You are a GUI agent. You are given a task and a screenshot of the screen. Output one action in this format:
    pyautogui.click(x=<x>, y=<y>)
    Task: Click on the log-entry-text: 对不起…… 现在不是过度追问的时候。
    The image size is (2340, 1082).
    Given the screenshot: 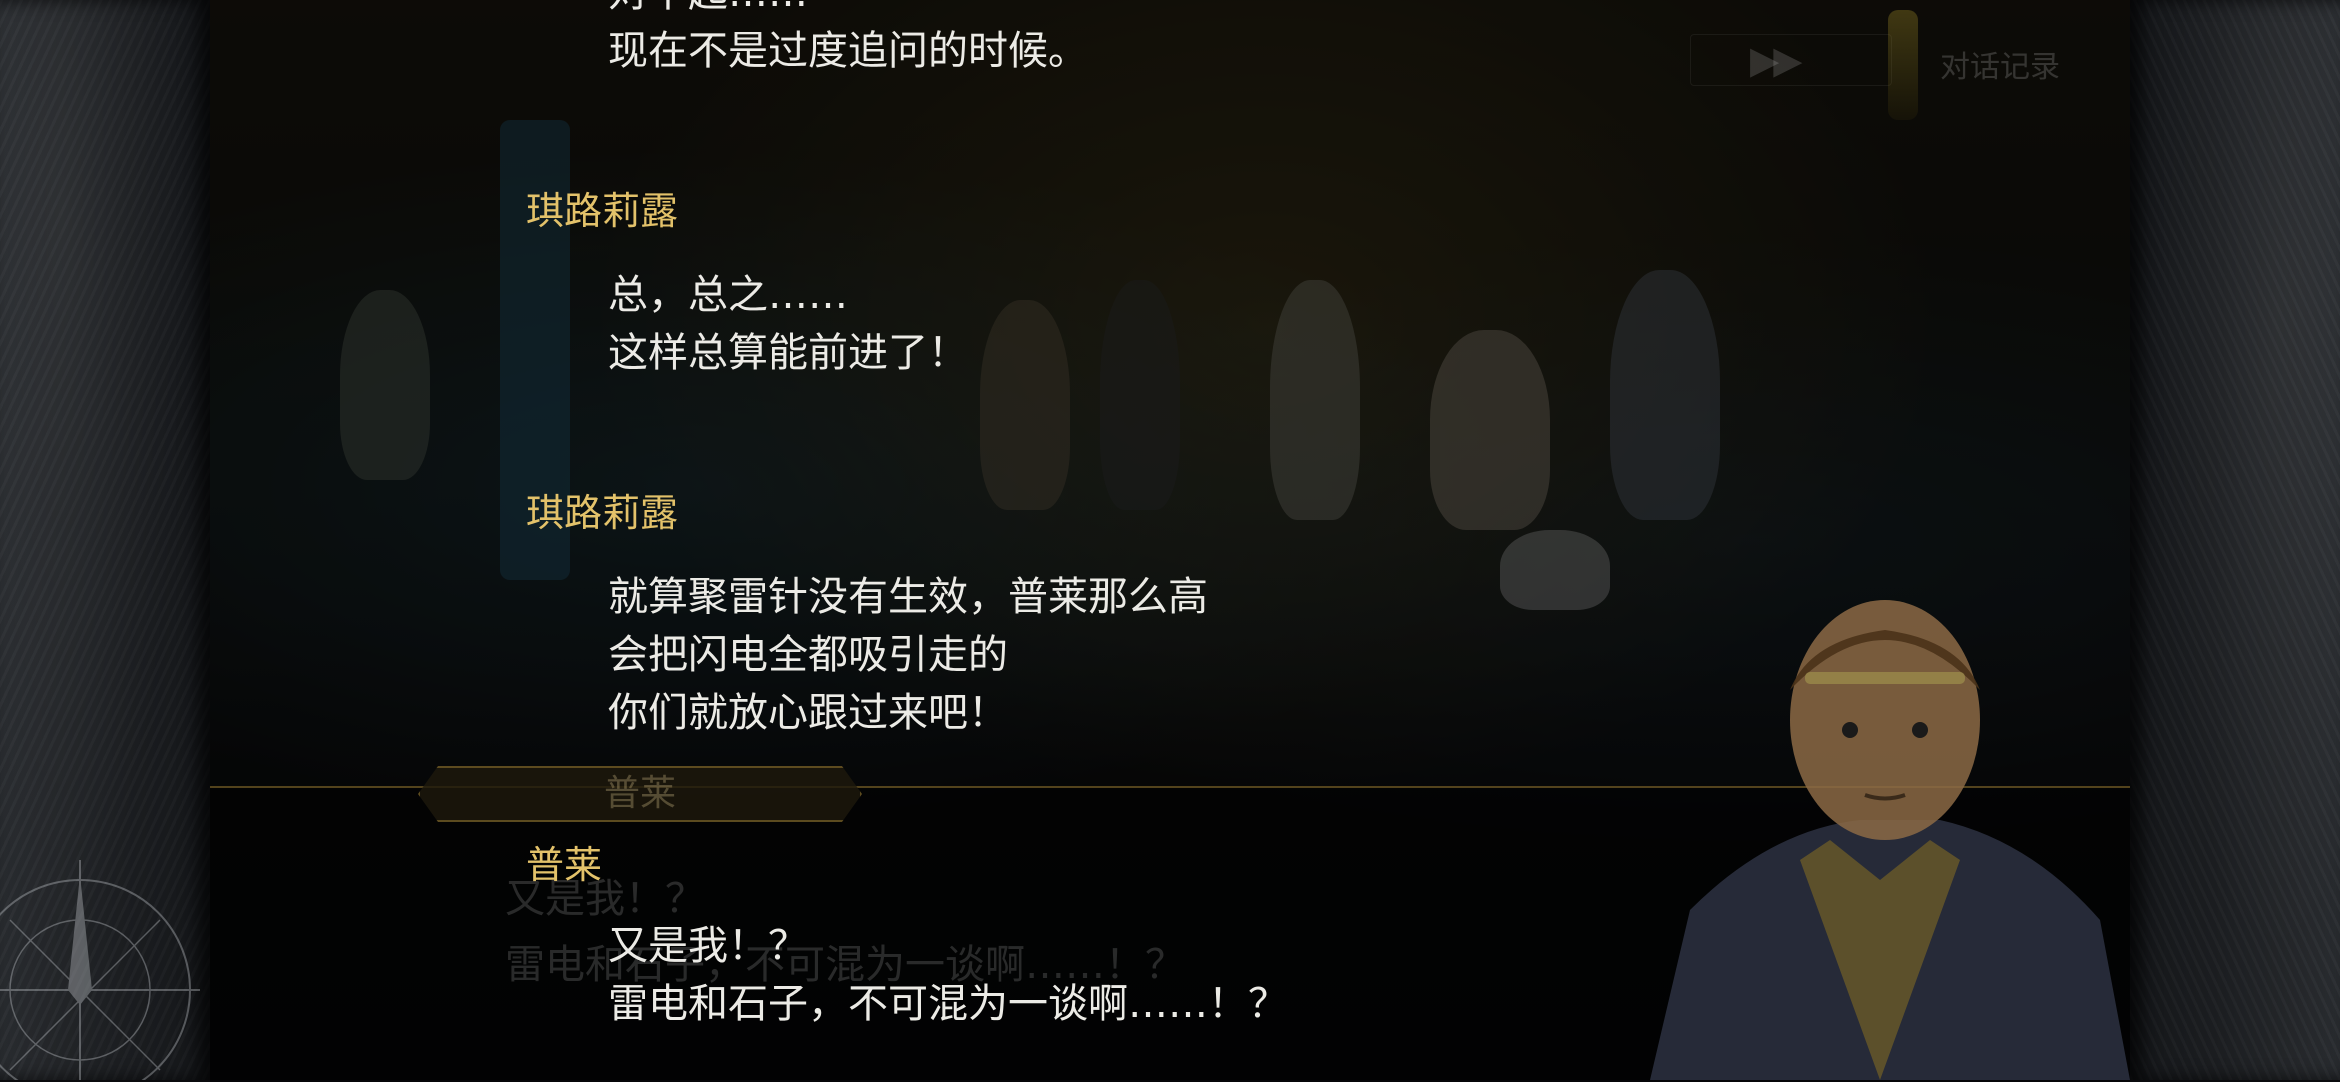 What is the action you would take?
    pyautogui.click(x=848, y=37)
    